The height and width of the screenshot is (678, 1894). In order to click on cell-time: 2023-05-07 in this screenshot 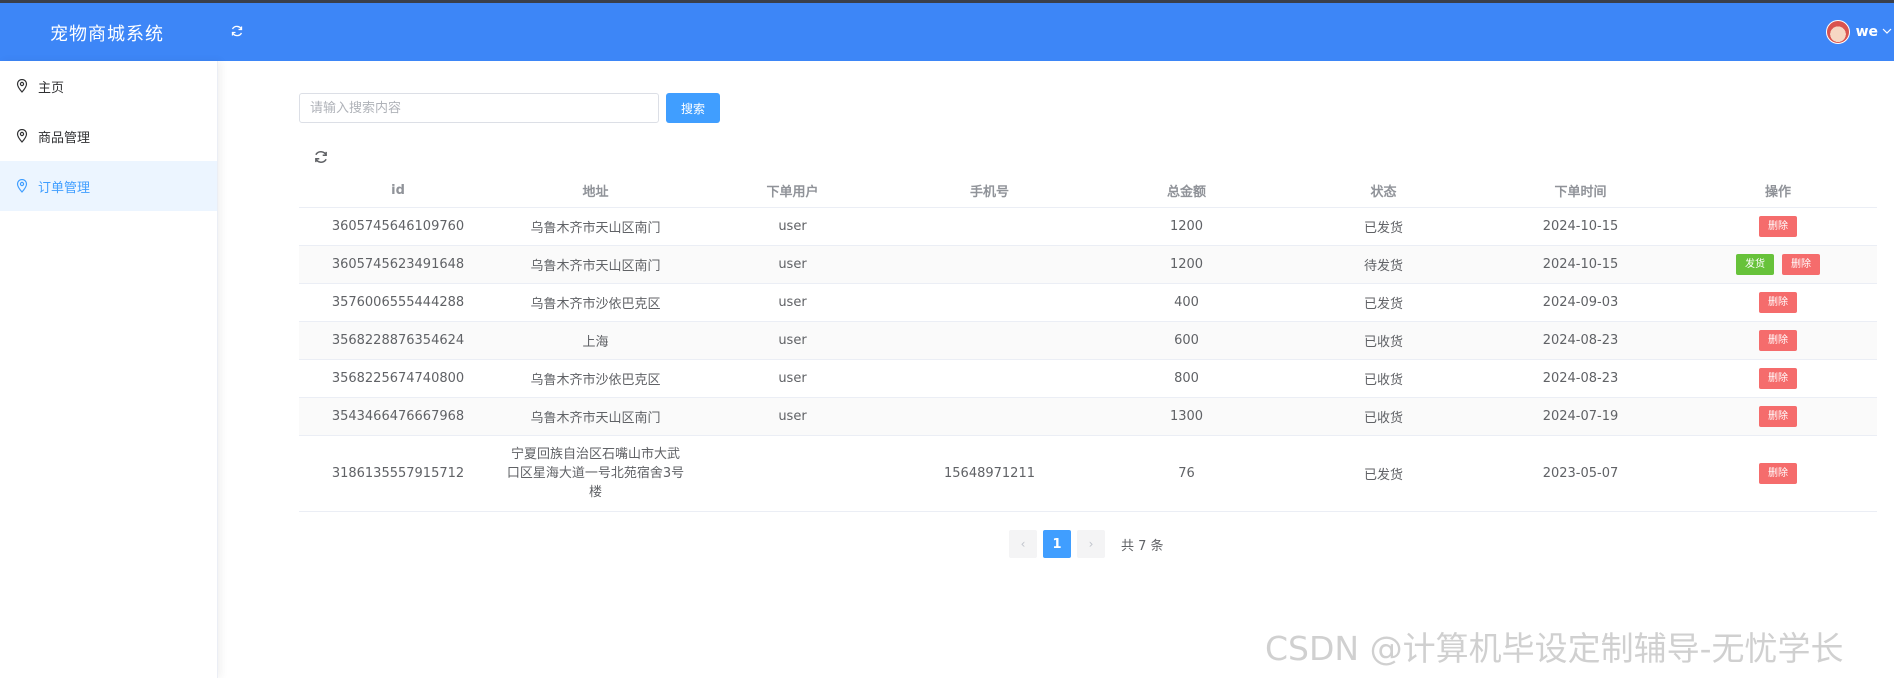, I will do `click(1580, 473)`.